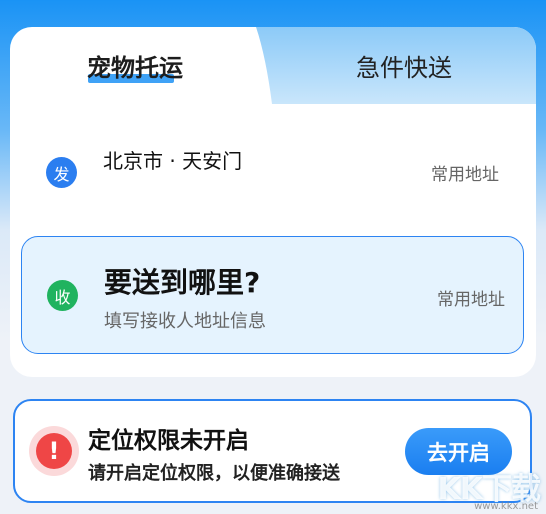  I want to click on receiver-common-address-link: 常用地址, so click(471, 297).